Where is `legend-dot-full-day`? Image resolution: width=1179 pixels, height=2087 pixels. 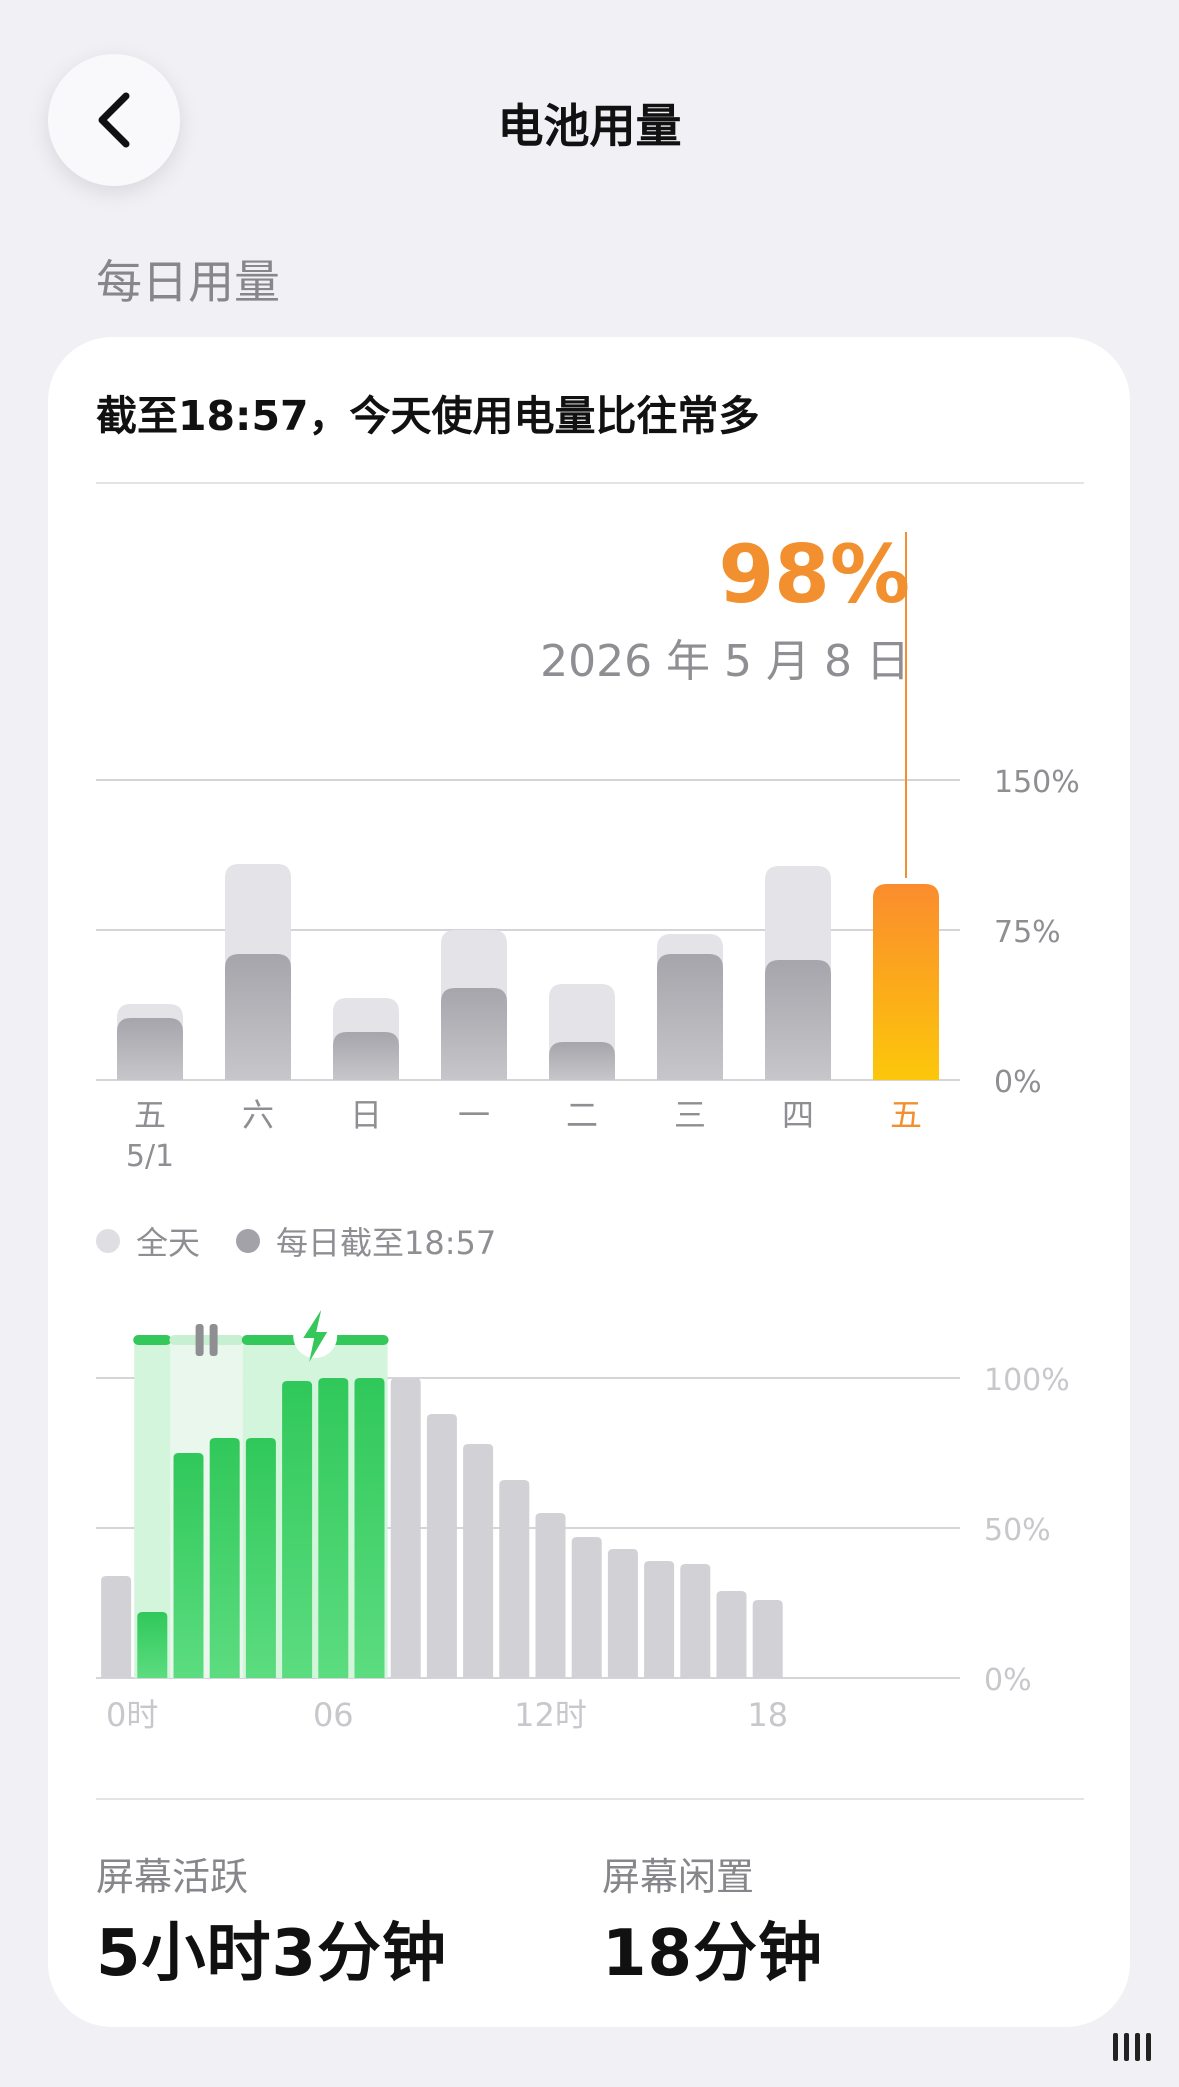 legend-dot-full-day is located at coordinates (108, 1241).